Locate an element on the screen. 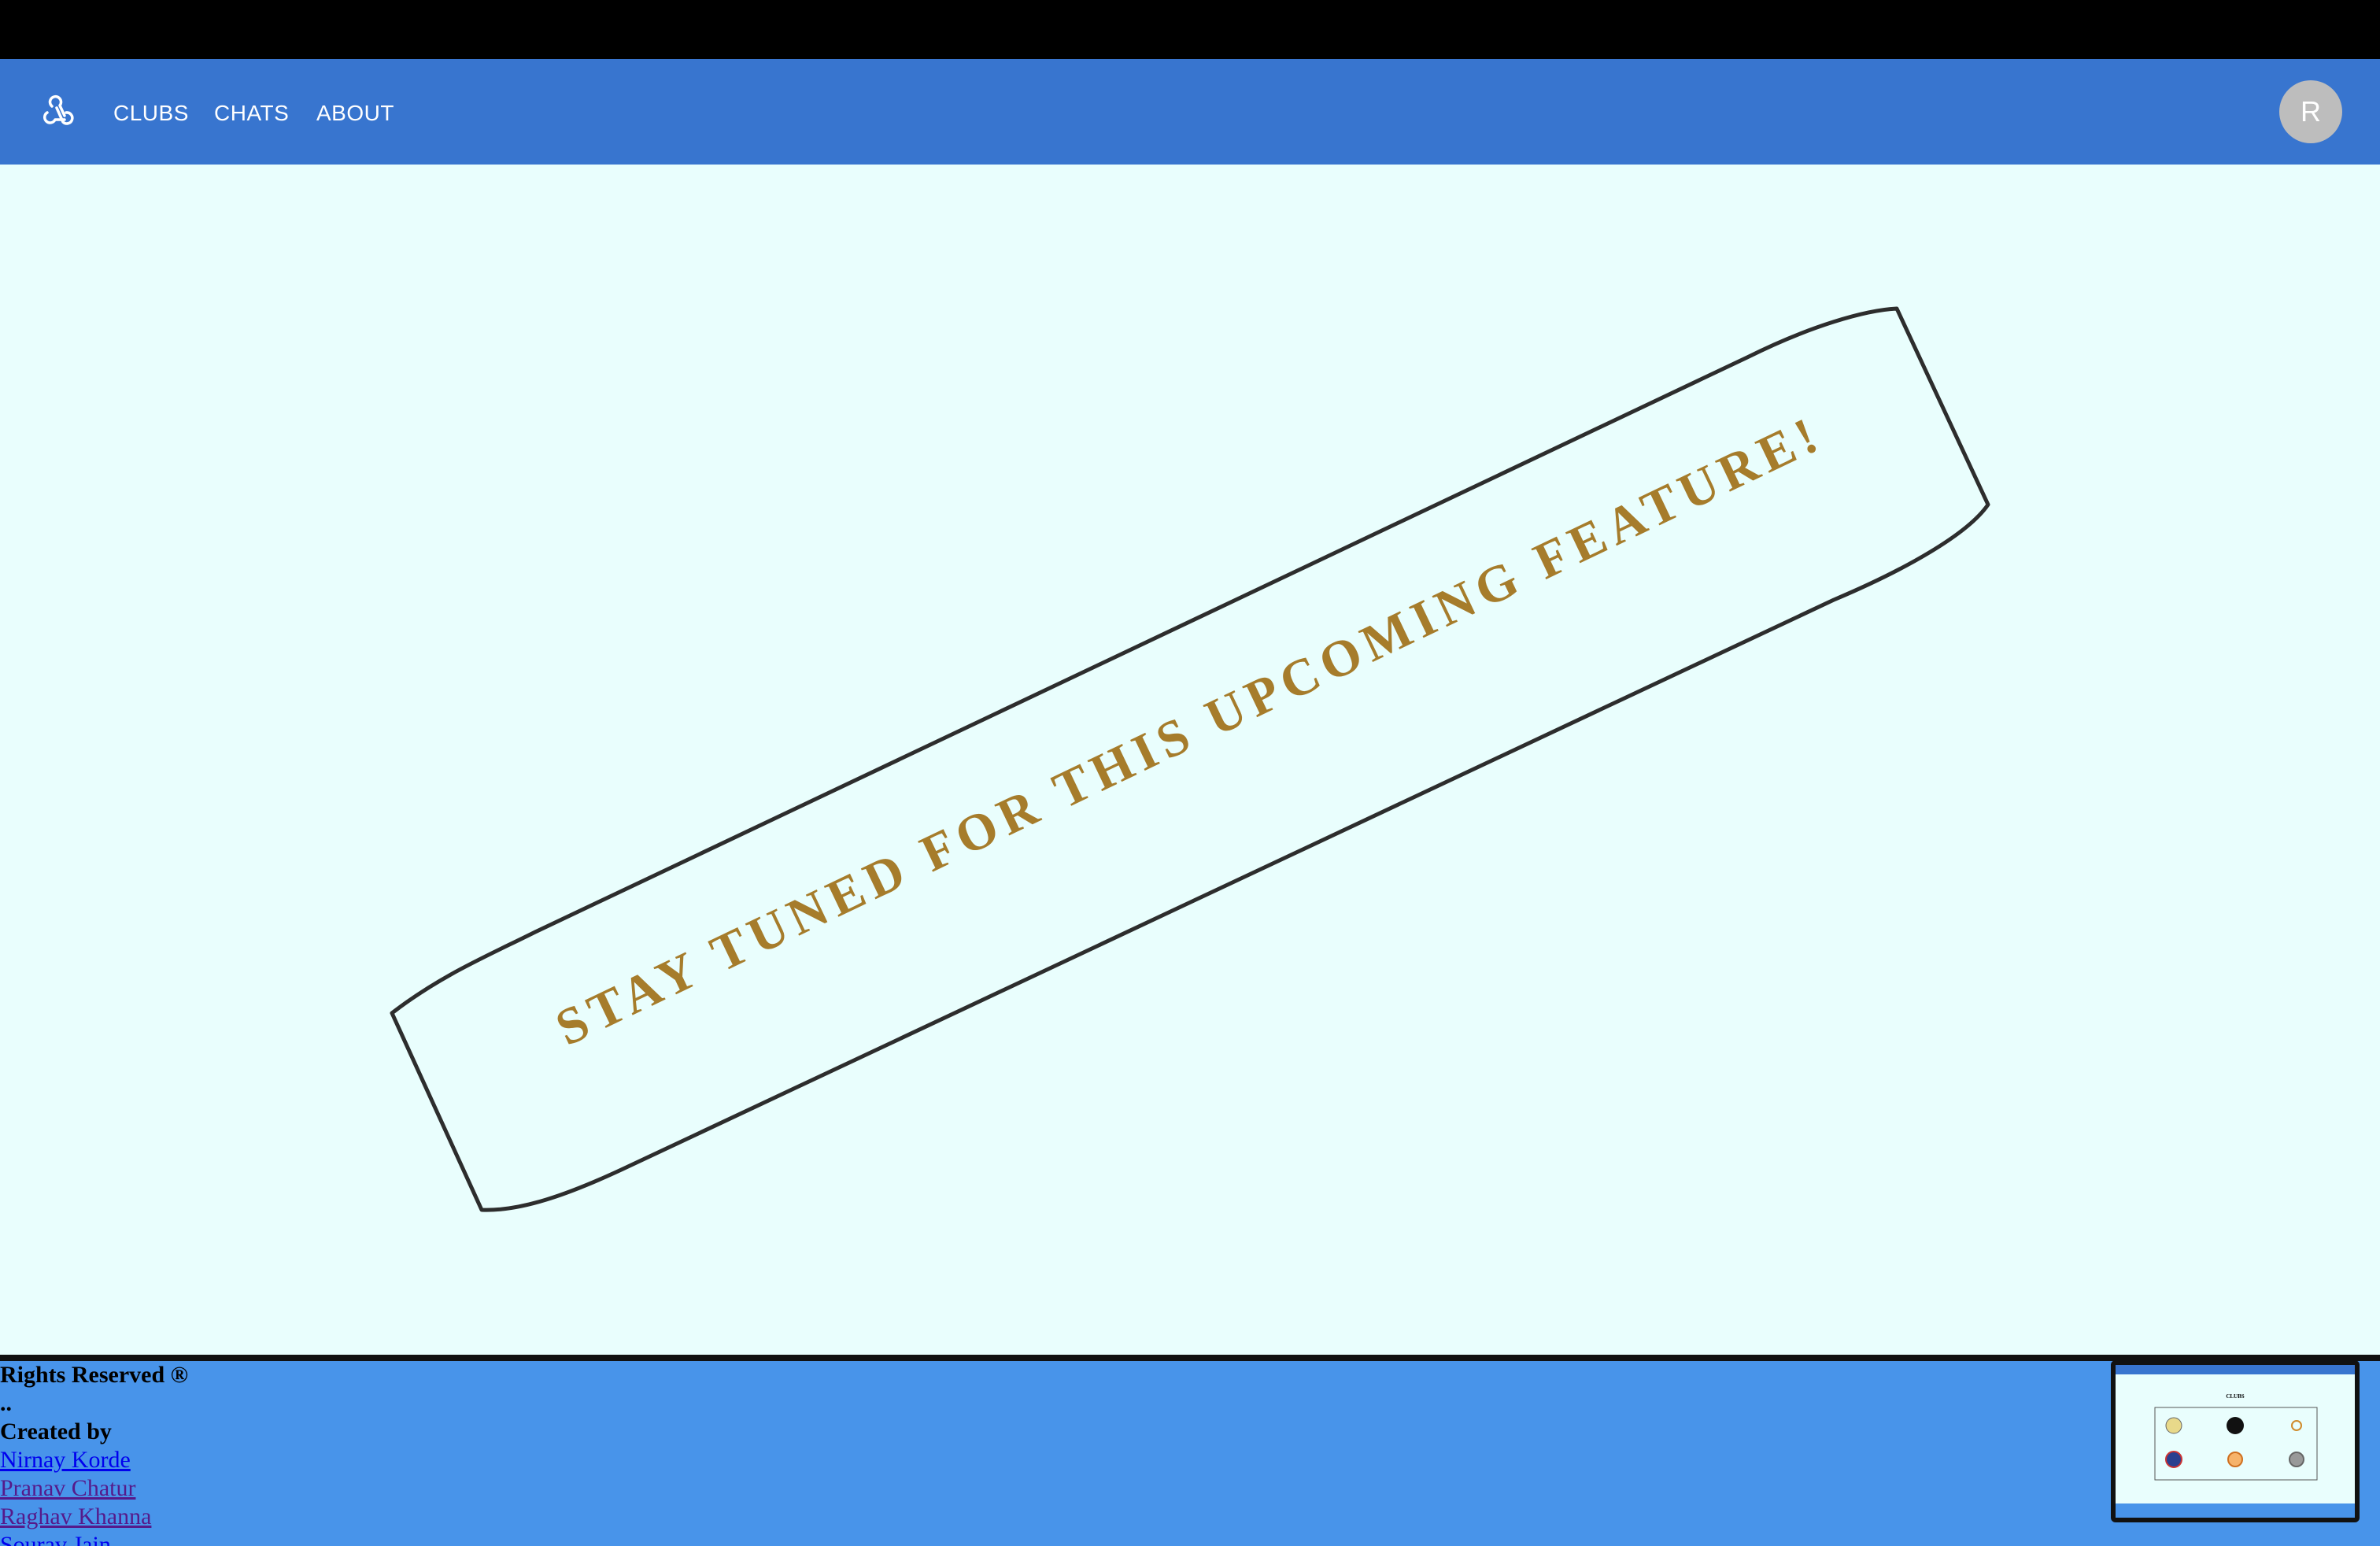 This screenshot has width=2380, height=1546. navbar: CLUBS CHATS ABOUT R is located at coordinates (1190, 112).